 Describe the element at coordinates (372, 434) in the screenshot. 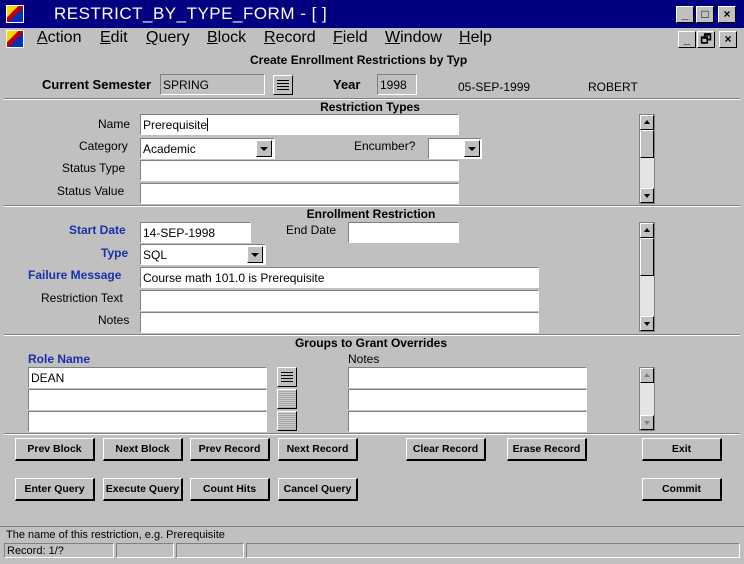

I see `divider` at that location.